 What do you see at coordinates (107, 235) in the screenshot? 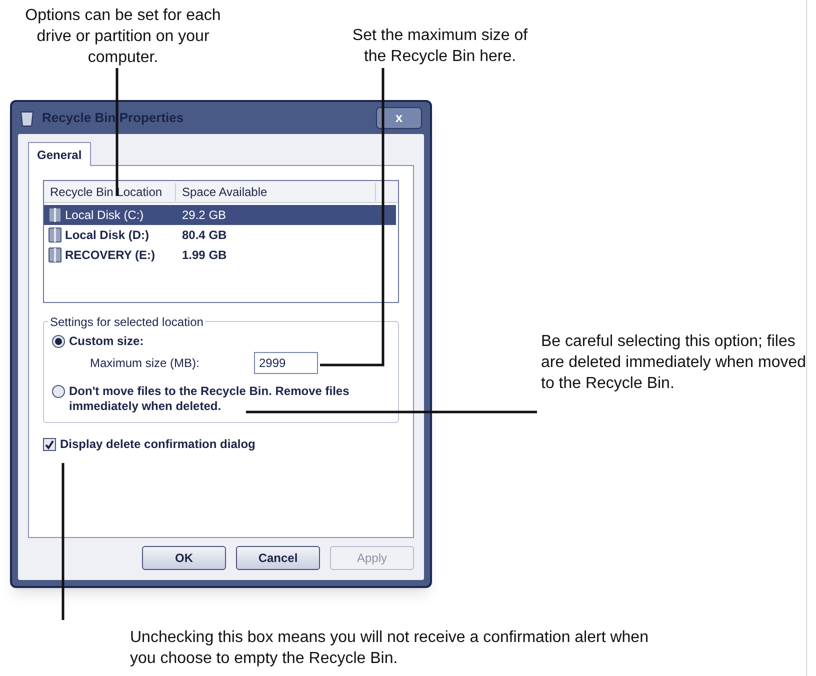
I see `table-cell-text: Local Disk (D:)` at bounding box center [107, 235].